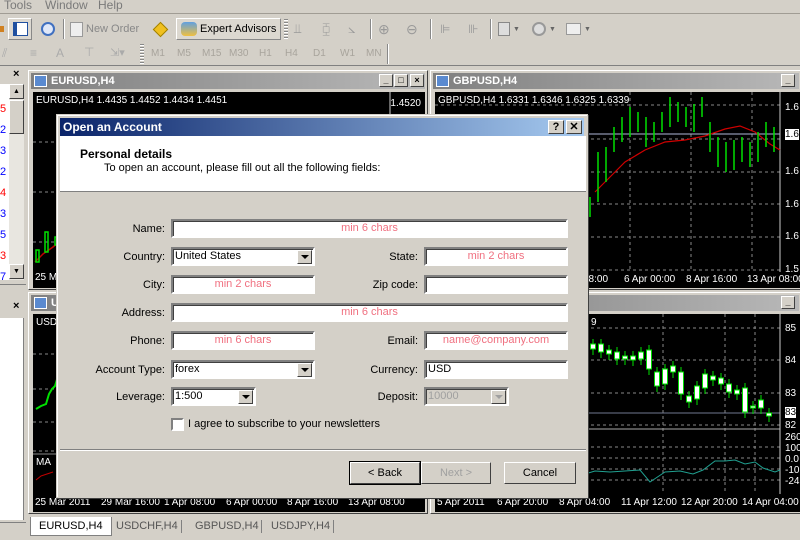  I want to click on profiles-icon, so click(3, 29).